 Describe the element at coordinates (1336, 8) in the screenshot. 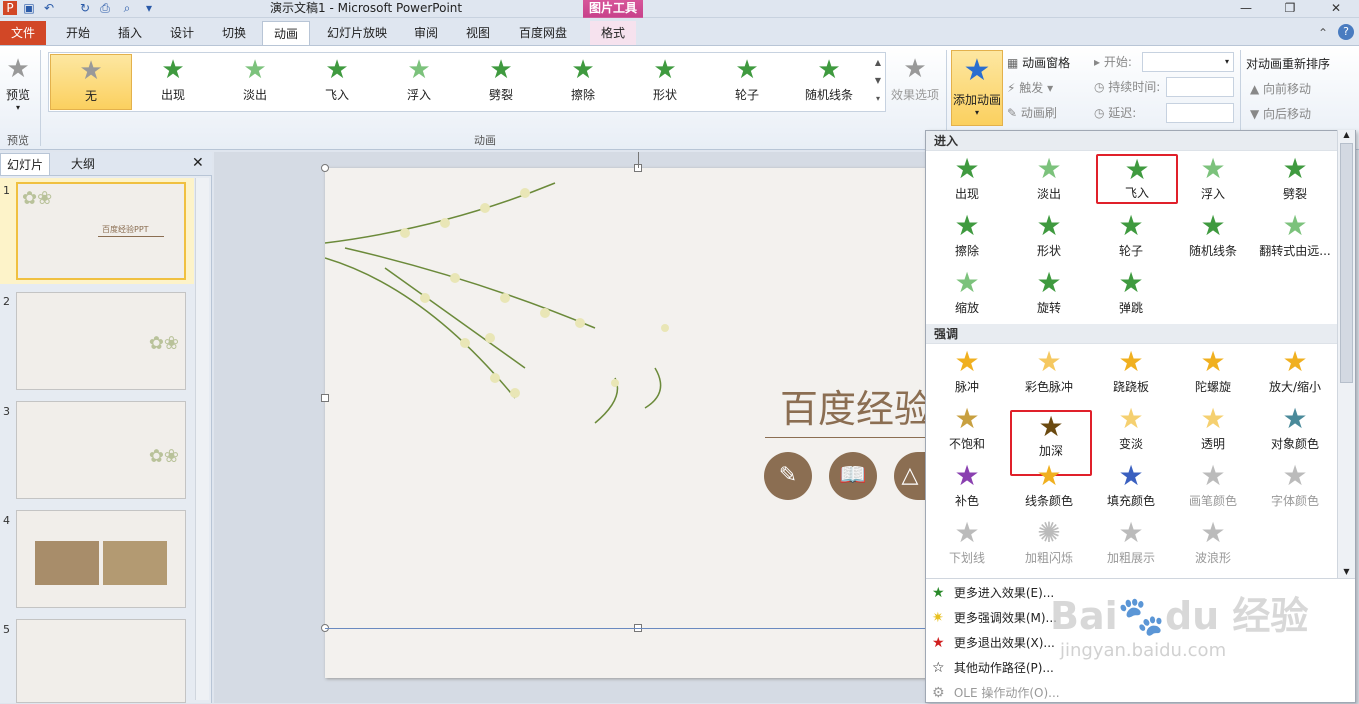

I see `close-icon: ✕` at that location.